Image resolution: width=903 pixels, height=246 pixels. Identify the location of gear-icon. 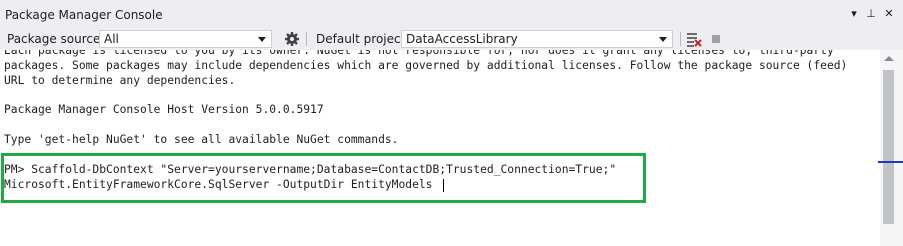
(292, 39).